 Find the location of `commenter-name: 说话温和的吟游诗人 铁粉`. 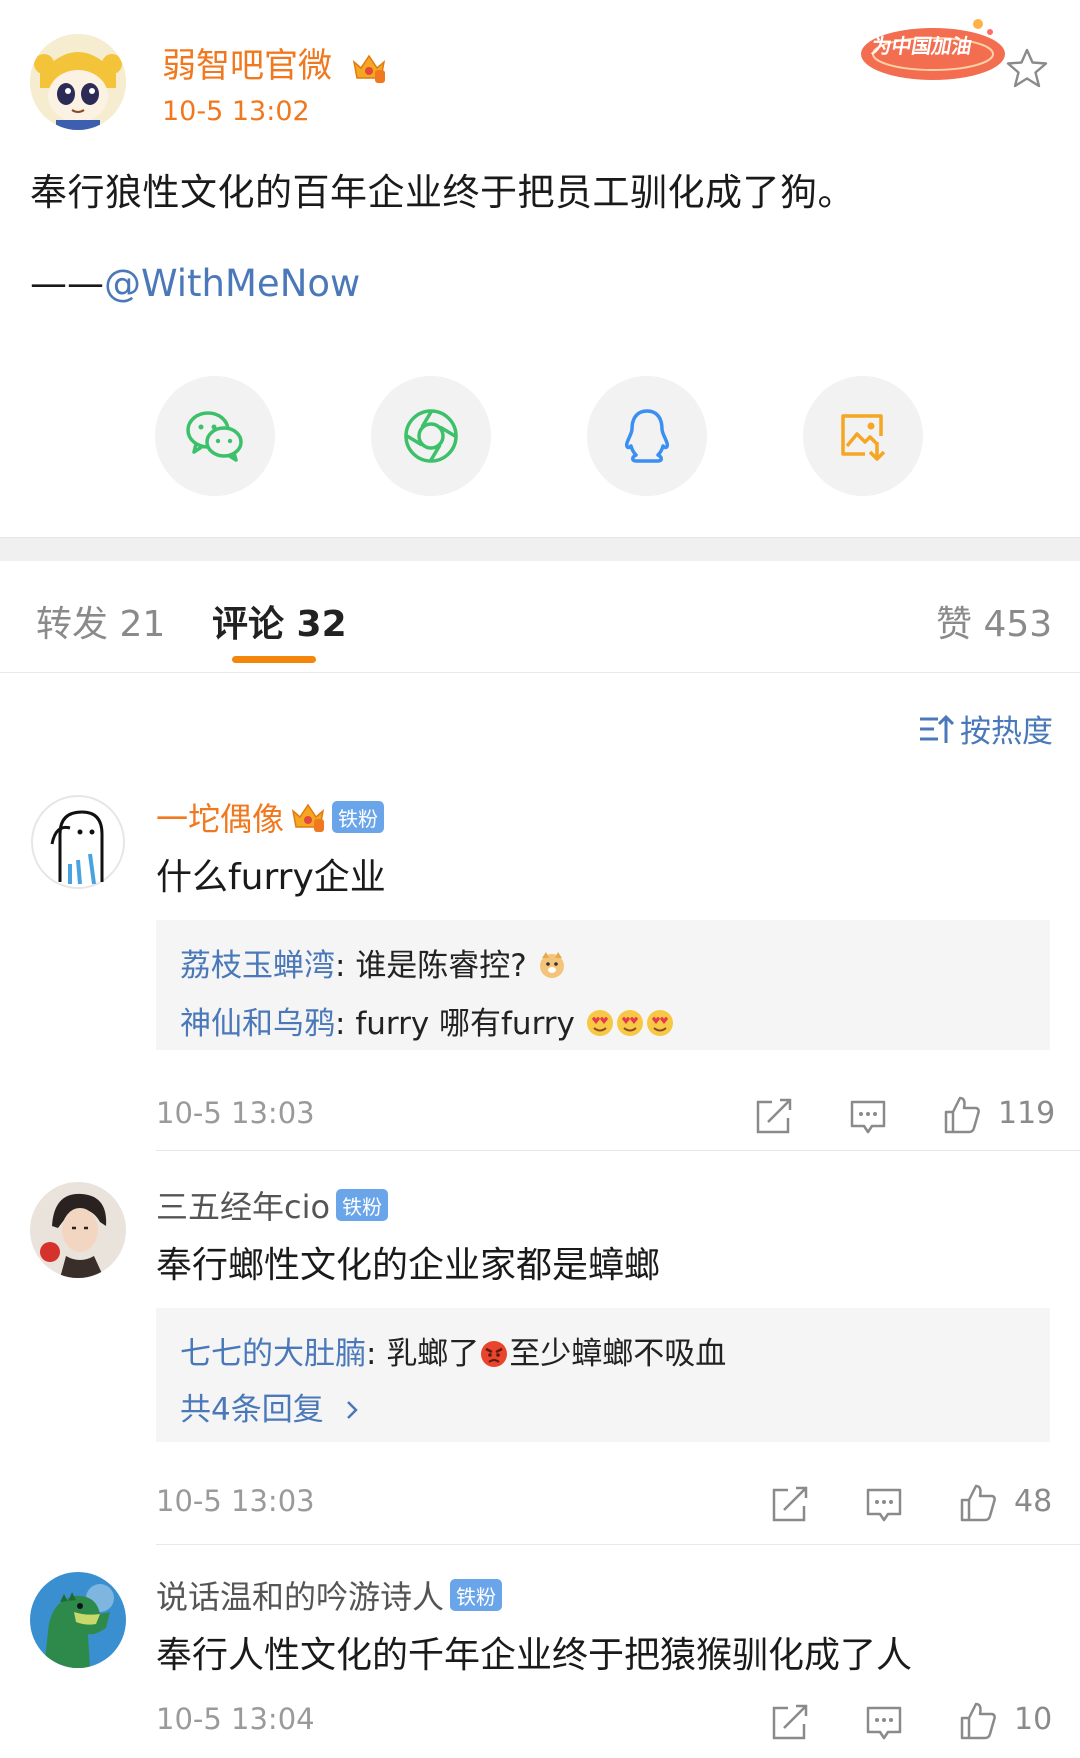

commenter-name: 说话温和的吟游诗人 铁粉 is located at coordinates (329, 1595).